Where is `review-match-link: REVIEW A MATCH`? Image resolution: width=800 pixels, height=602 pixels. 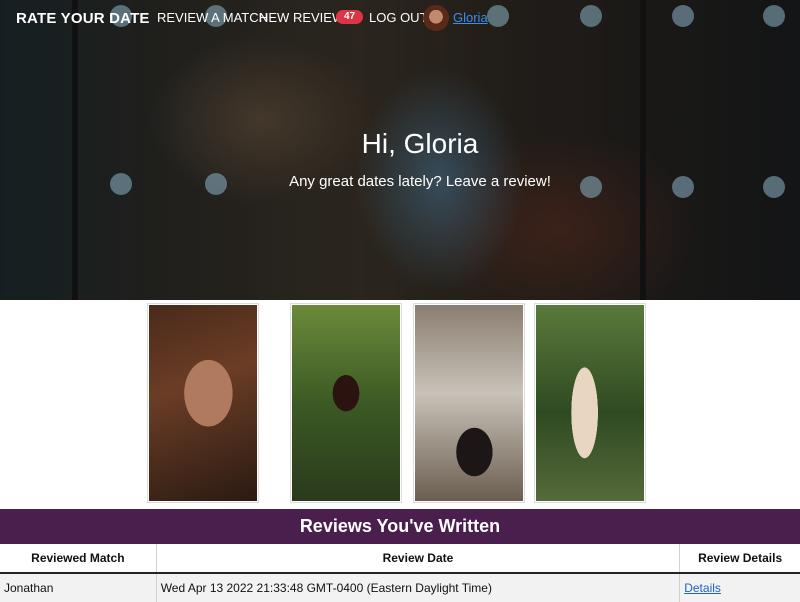 review-match-link: REVIEW A MATCH is located at coordinates (212, 17).